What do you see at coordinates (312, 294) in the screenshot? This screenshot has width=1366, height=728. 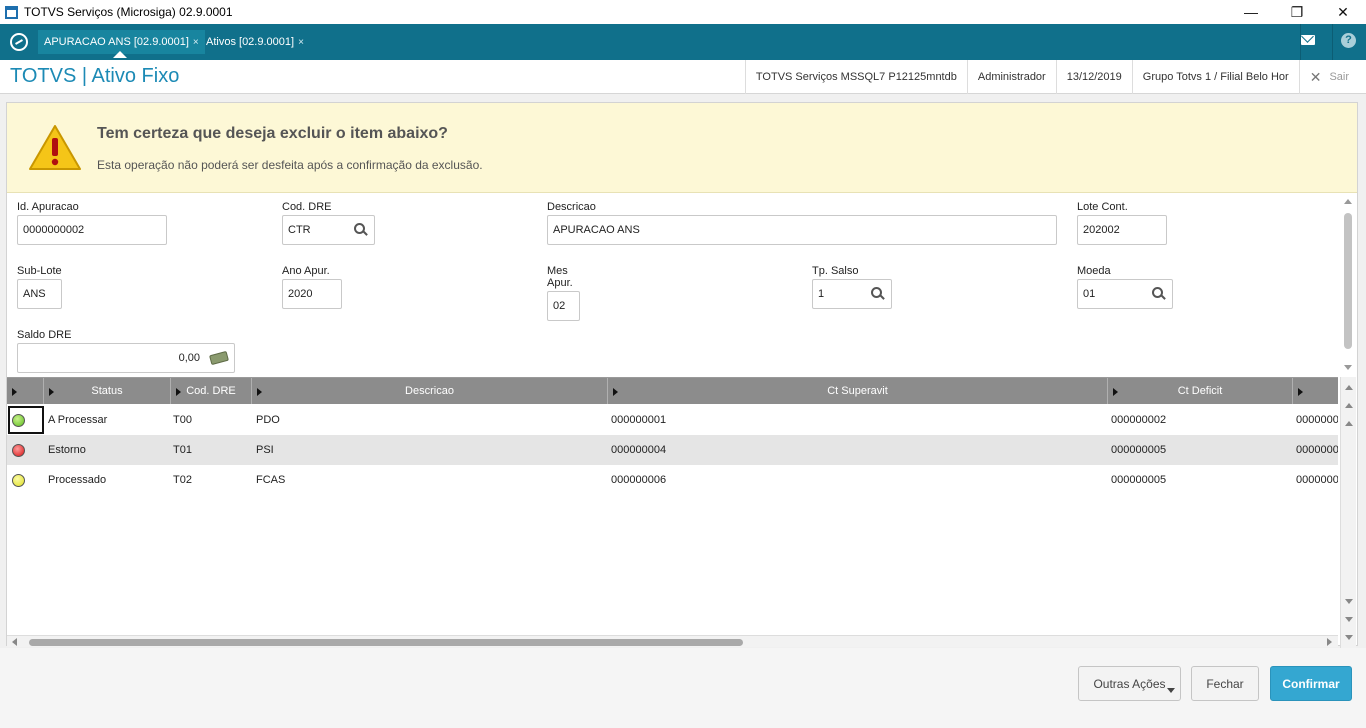 I see `ano-apur-input: 2020` at bounding box center [312, 294].